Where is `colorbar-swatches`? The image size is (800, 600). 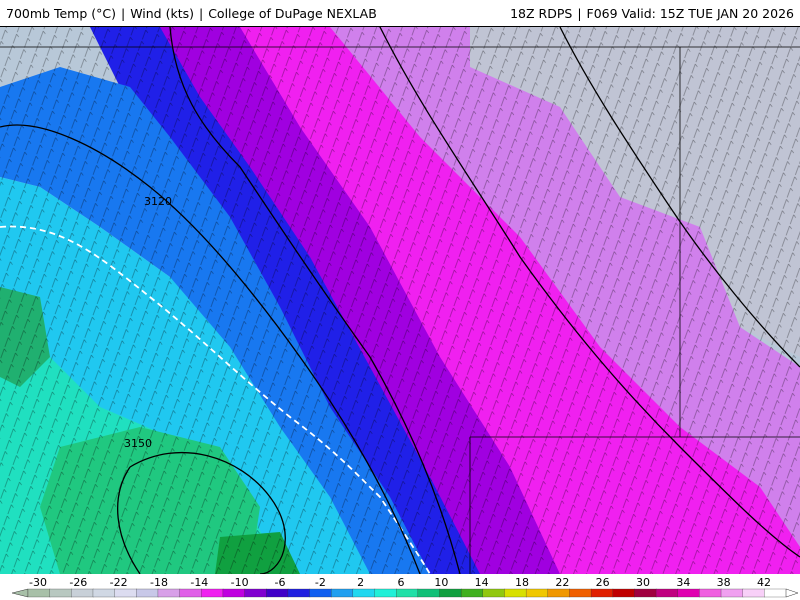 colorbar-swatches is located at coordinates (405, 593).